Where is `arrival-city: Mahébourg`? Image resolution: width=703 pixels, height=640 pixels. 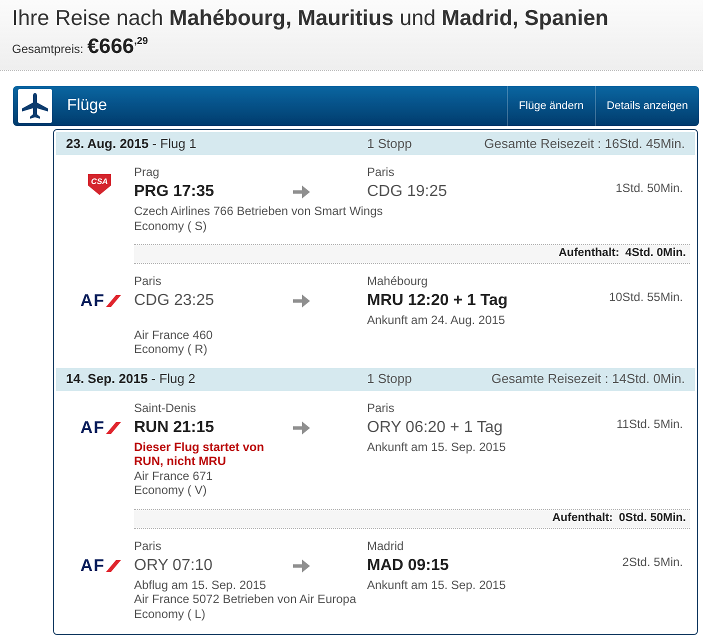
arrival-city: Mahébourg is located at coordinates (398, 281).